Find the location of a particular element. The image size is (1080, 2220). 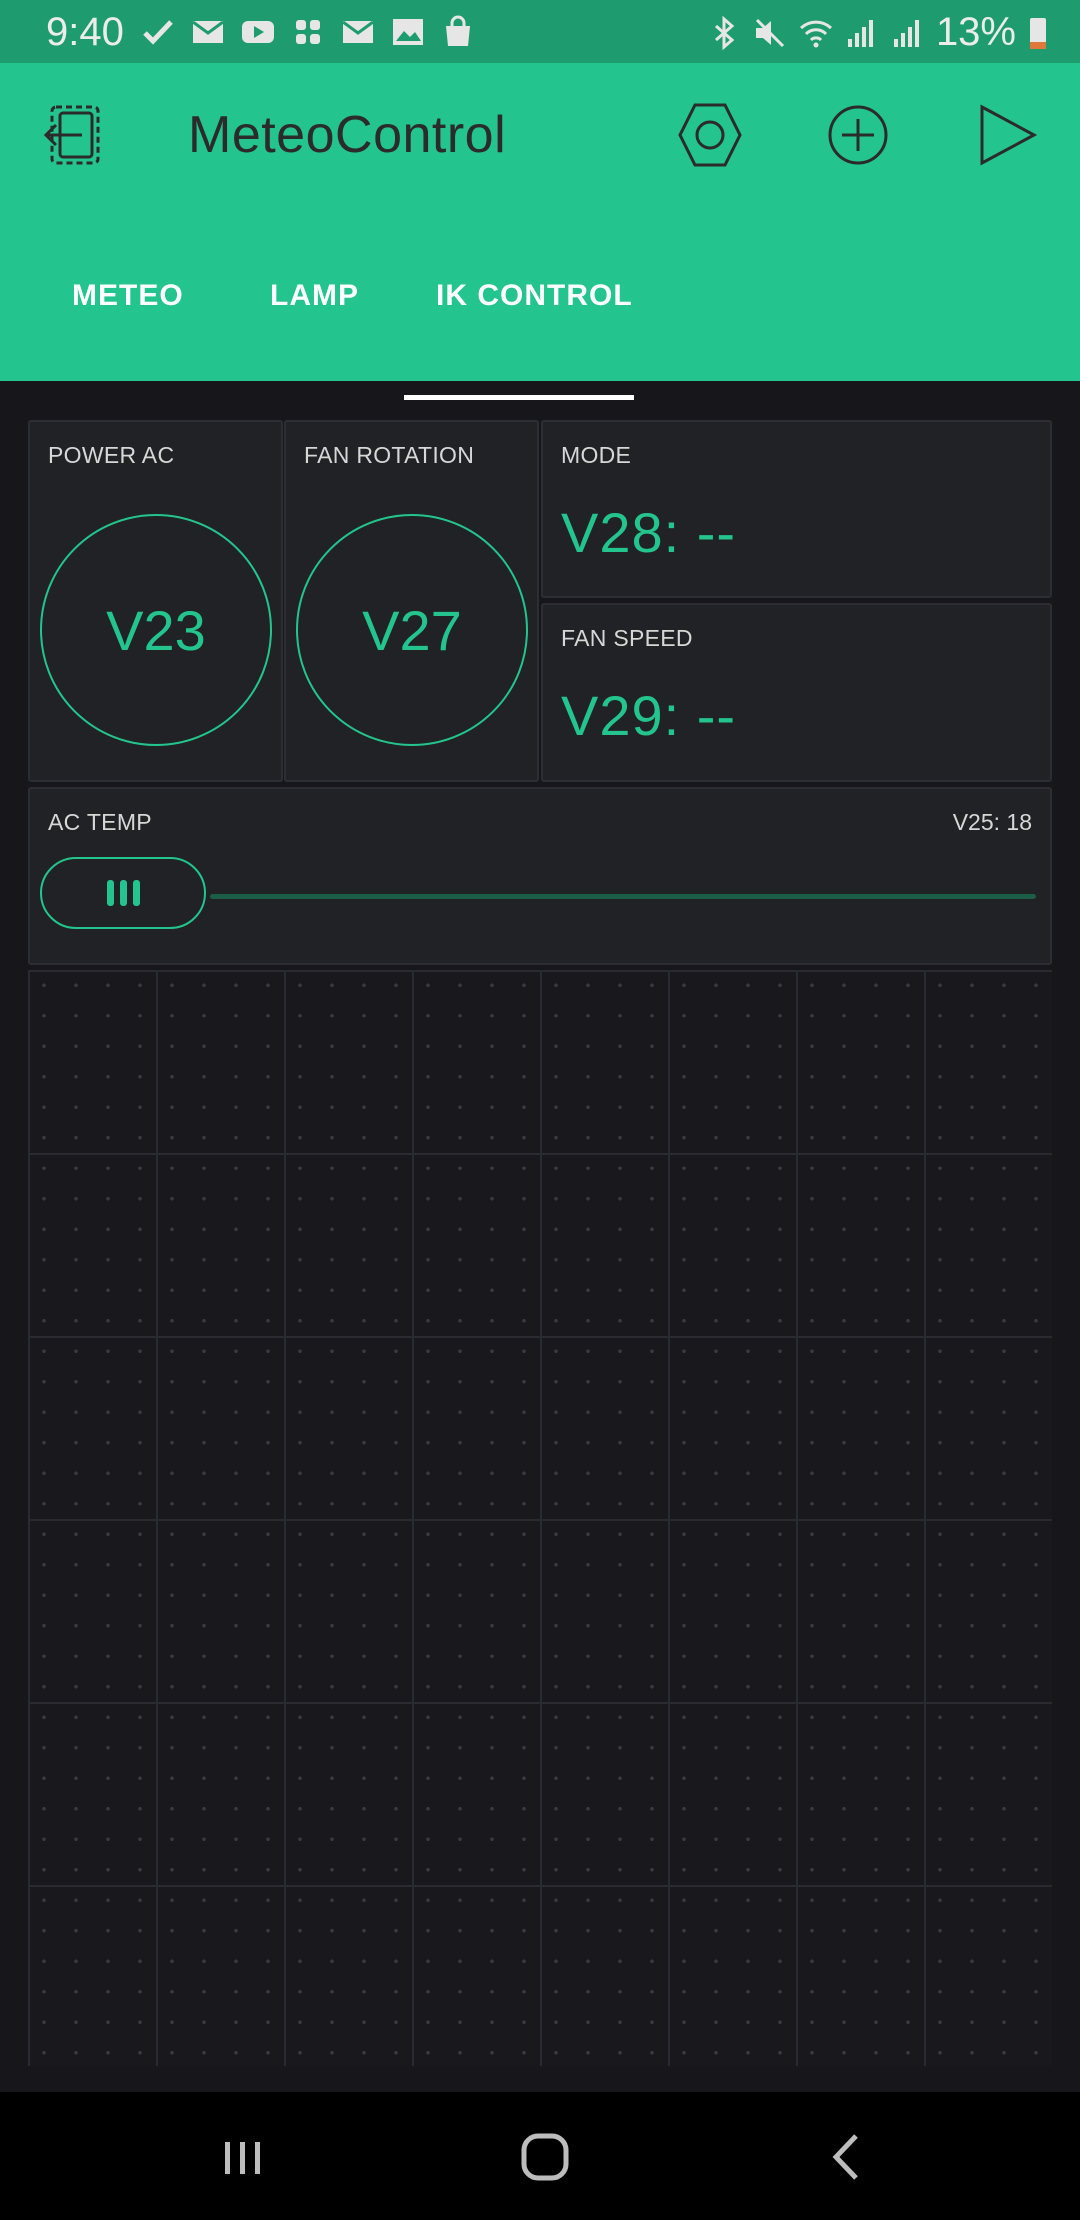

back-icon is located at coordinates (847, 2157).